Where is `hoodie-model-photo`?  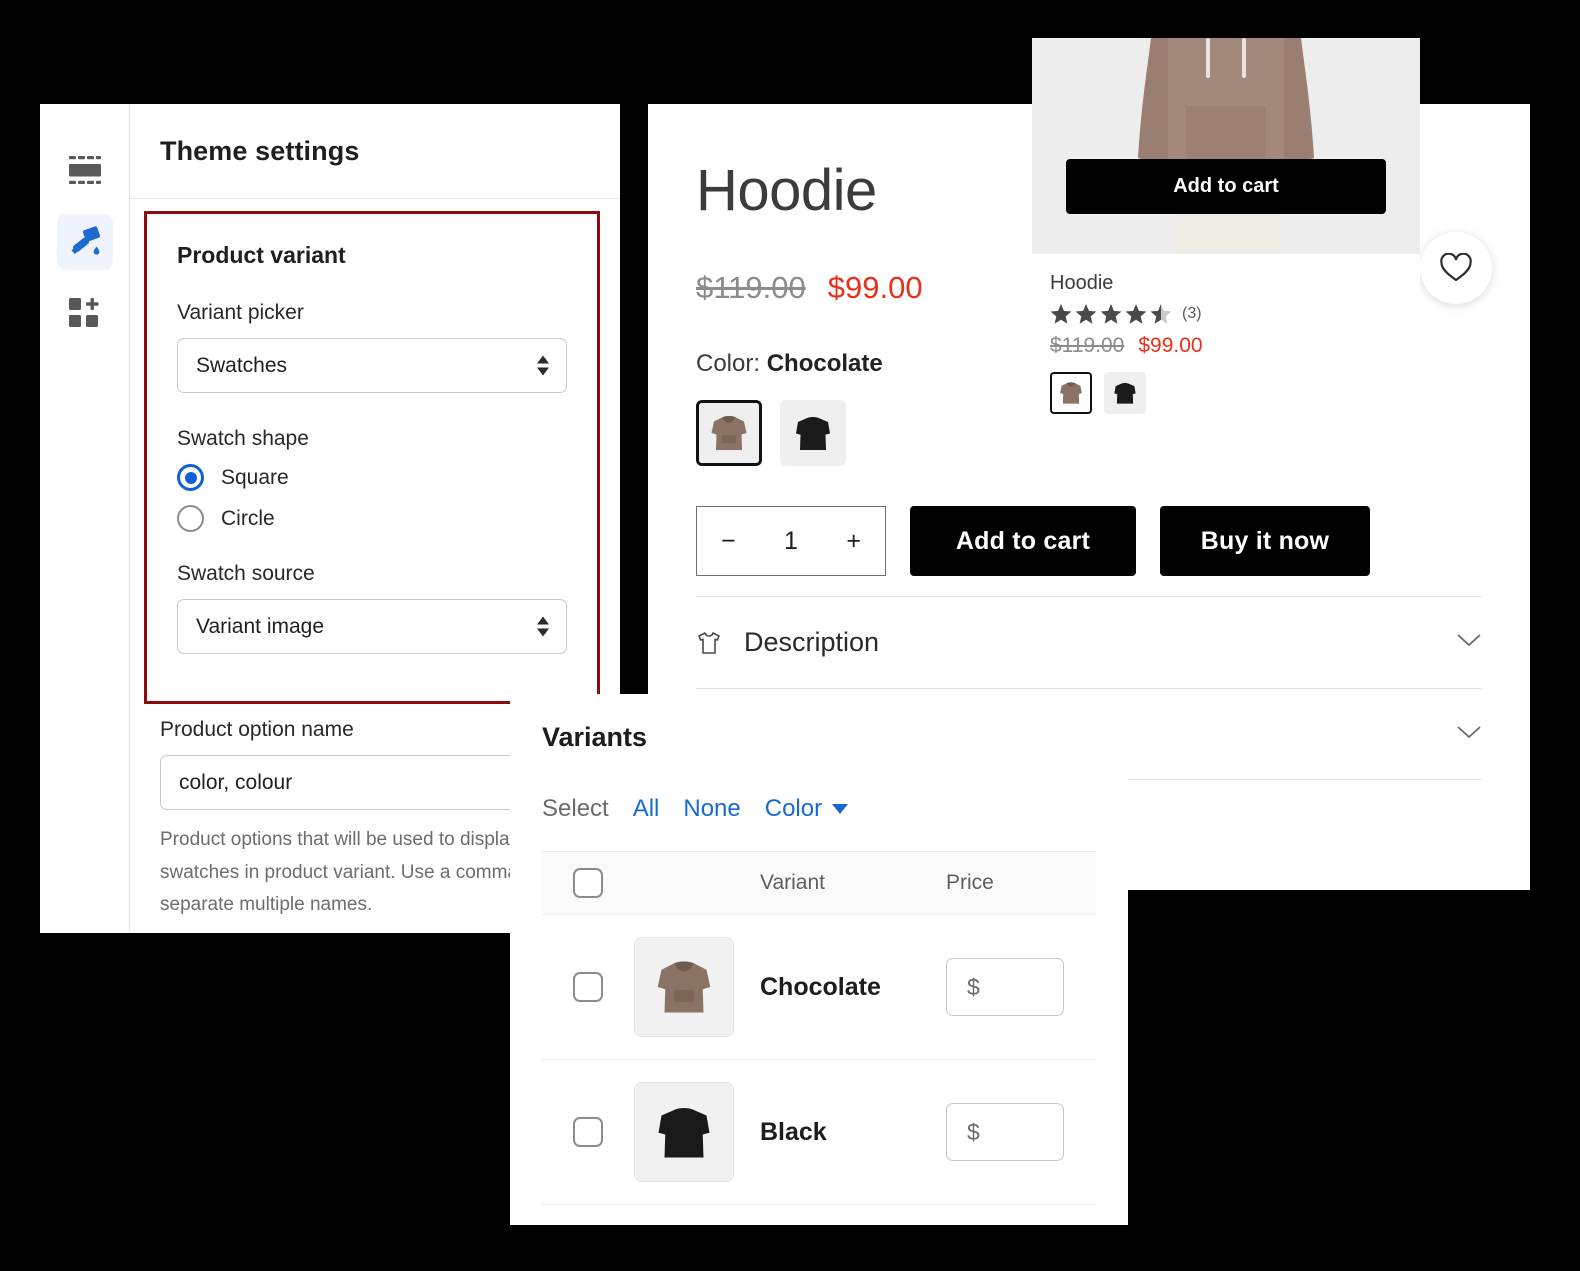
hoodie-model-photo is located at coordinates (1226, 146).